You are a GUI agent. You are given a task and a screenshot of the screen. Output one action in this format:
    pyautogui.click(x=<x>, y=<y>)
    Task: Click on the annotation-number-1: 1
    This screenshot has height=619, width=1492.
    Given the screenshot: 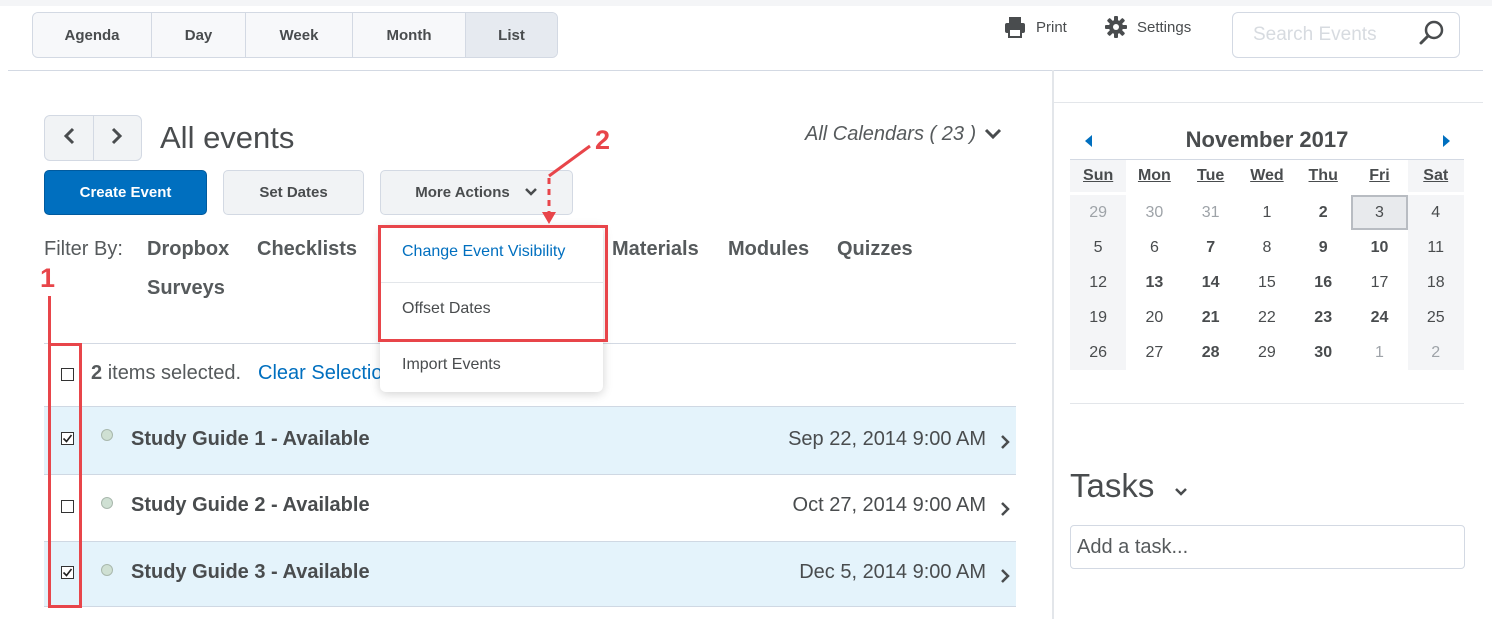 What is the action you would take?
    pyautogui.click(x=48, y=278)
    